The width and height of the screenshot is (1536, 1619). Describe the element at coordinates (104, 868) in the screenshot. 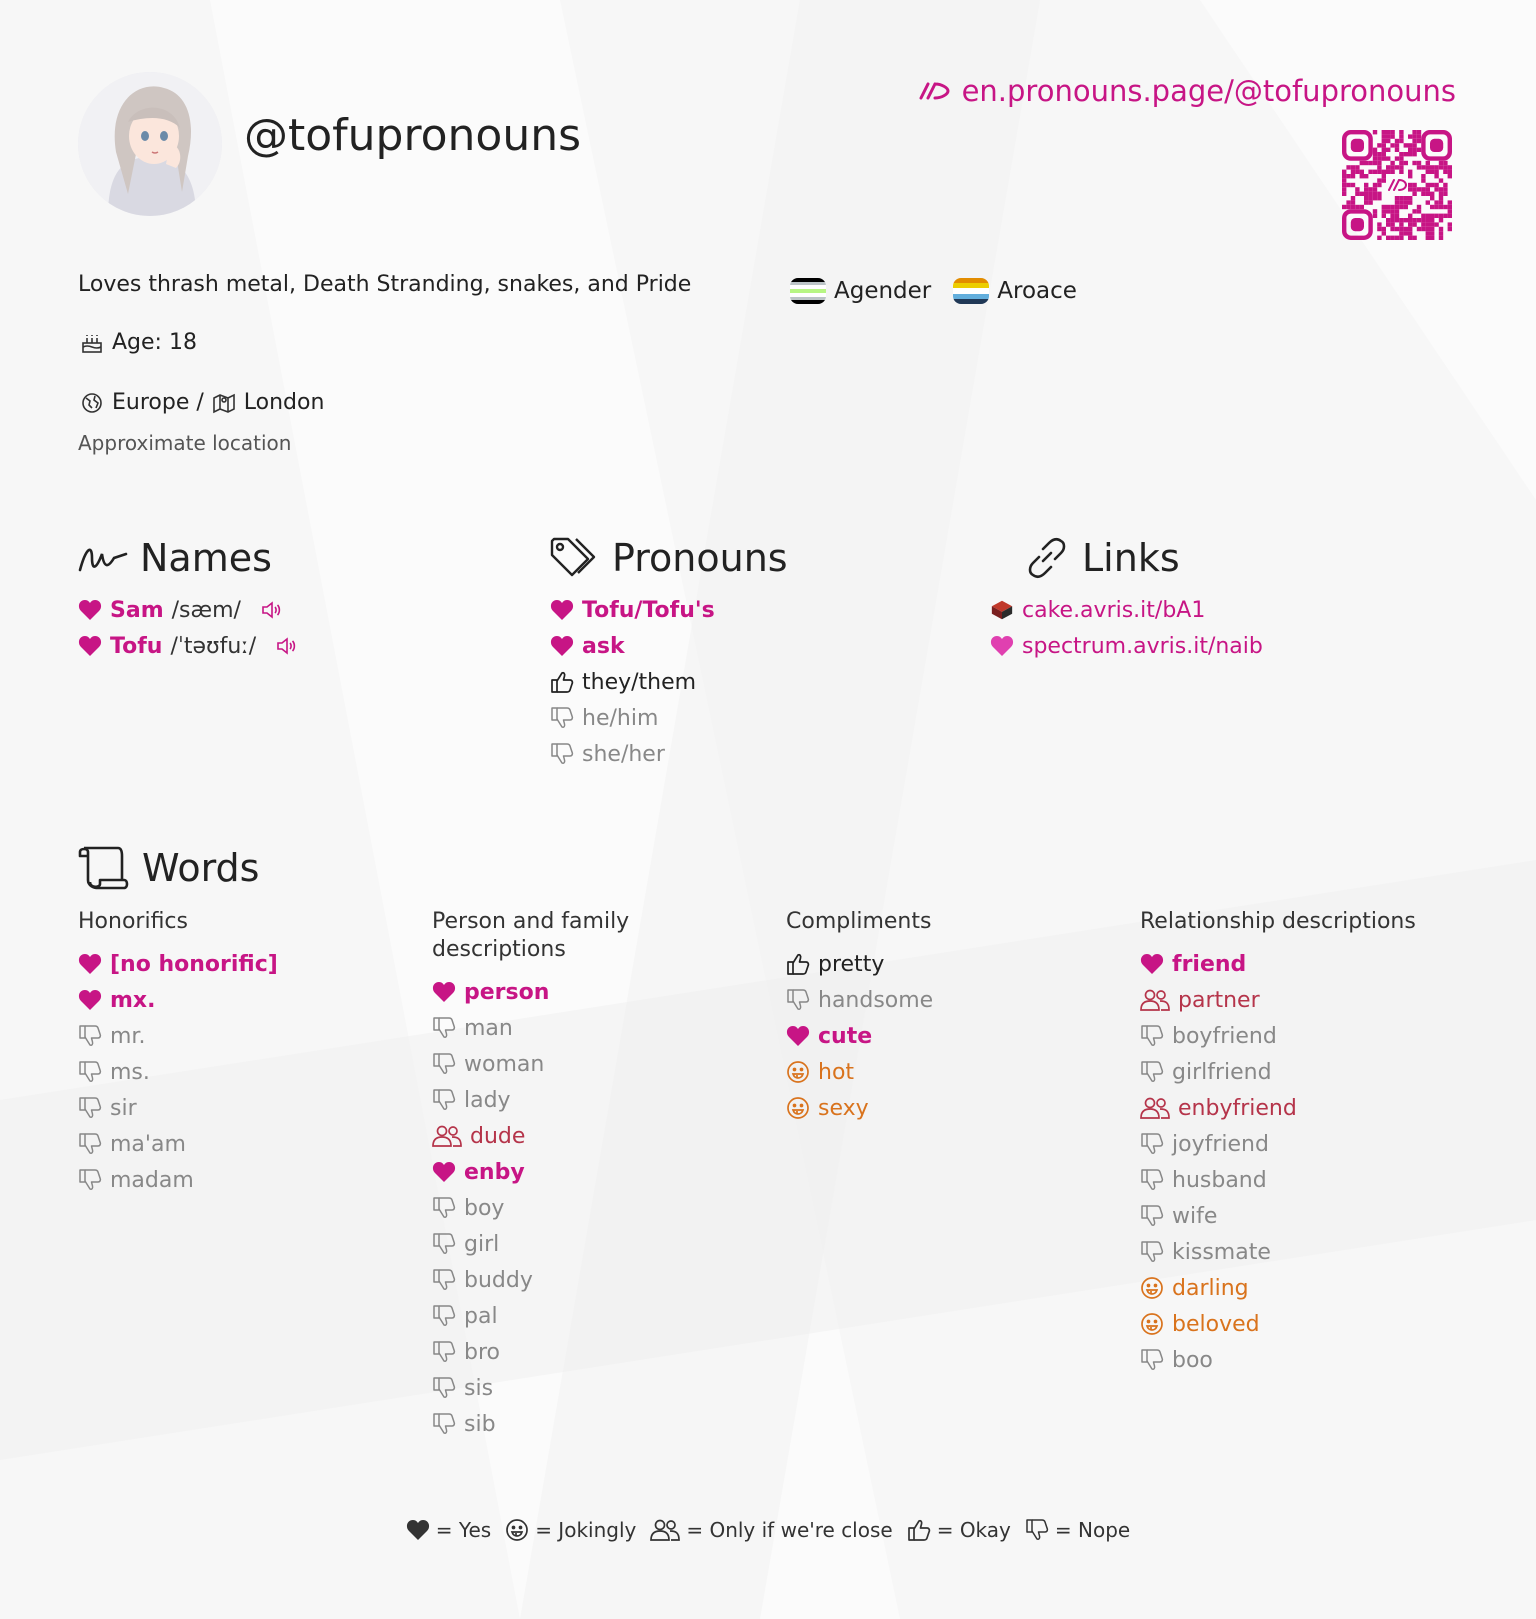

I see `scroll-icon` at that location.